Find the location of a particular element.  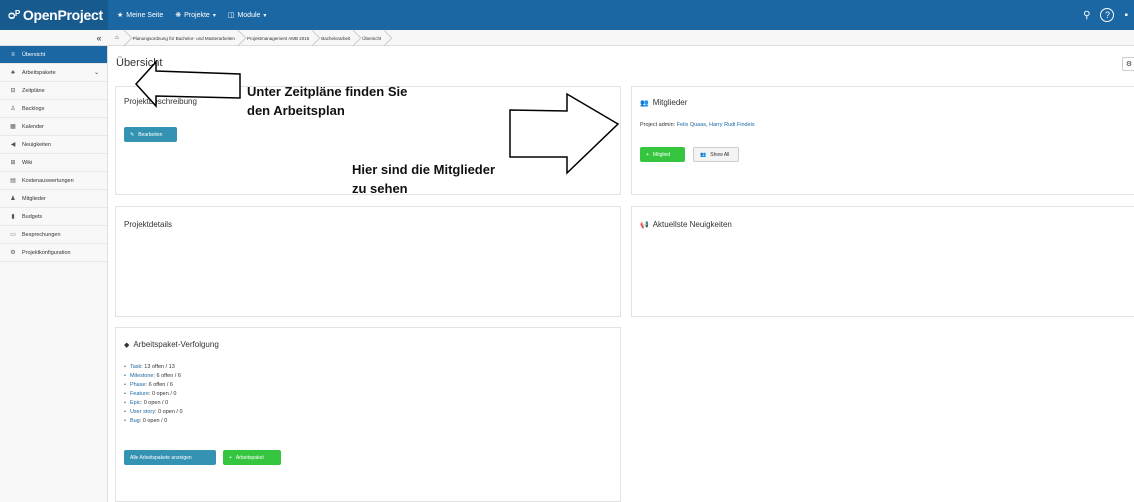

right-arrow-shape is located at coordinates (564, 133).